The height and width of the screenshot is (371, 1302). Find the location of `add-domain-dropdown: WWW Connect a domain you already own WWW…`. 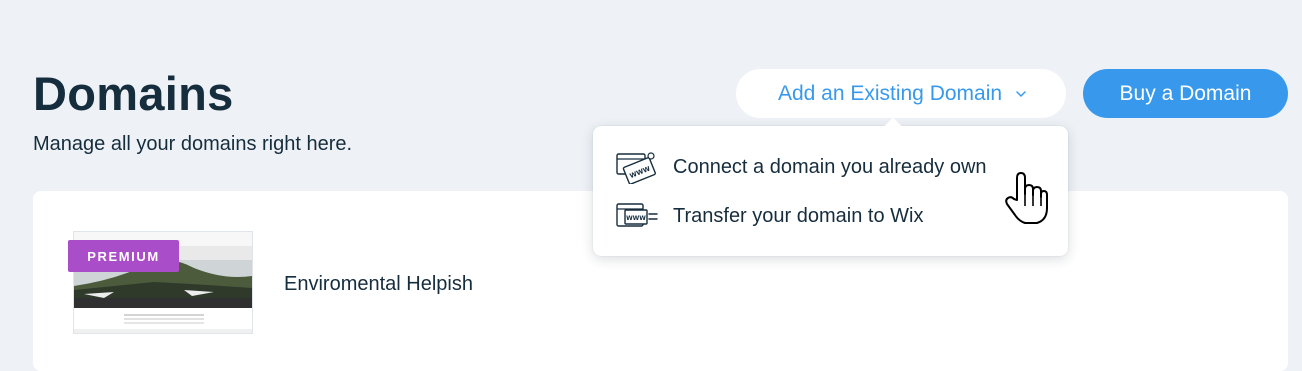

add-domain-dropdown: WWW Connect a domain you already own WWW… is located at coordinates (830, 186).